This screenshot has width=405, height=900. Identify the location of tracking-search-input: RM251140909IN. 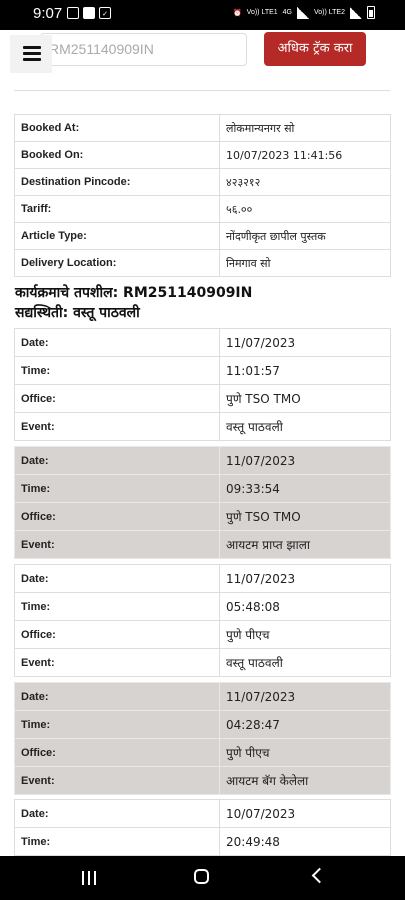
(143, 49).